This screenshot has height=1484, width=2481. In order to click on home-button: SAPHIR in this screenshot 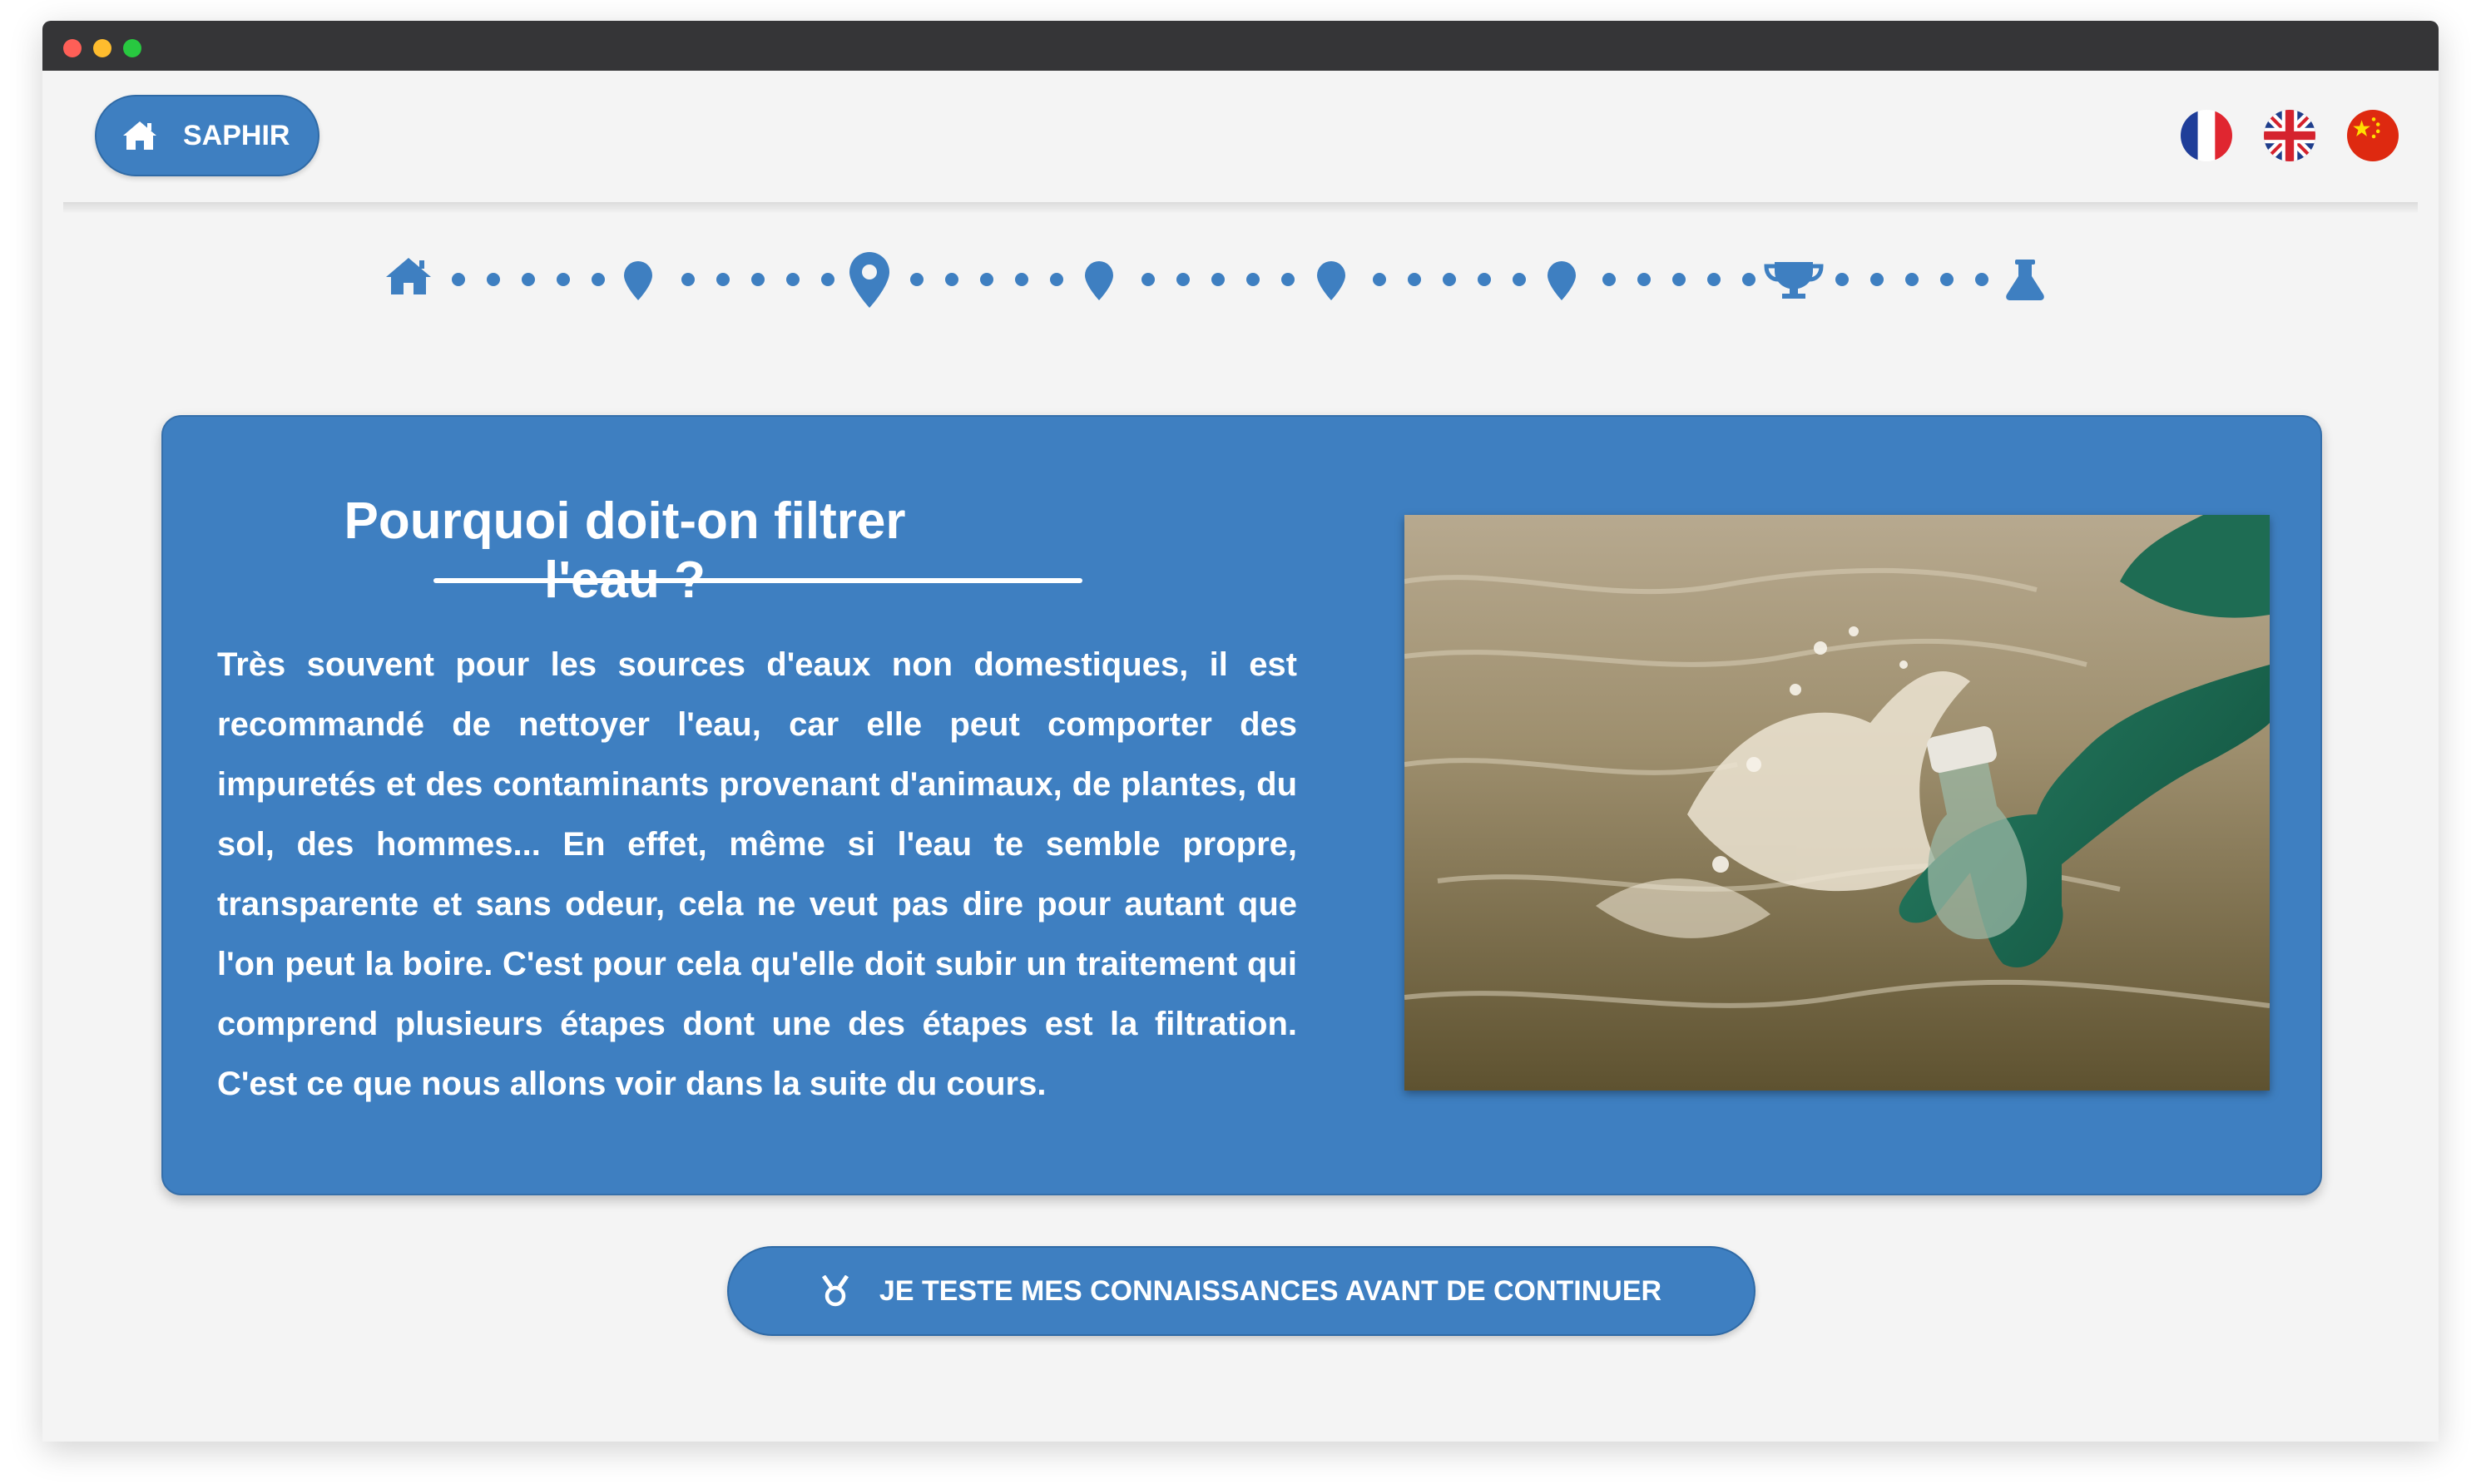, I will do `click(207, 135)`.